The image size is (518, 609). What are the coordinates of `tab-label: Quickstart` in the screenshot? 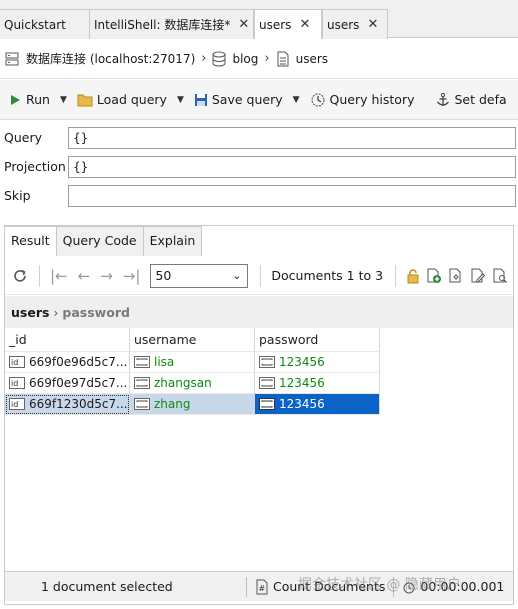 It's located at (35, 24).